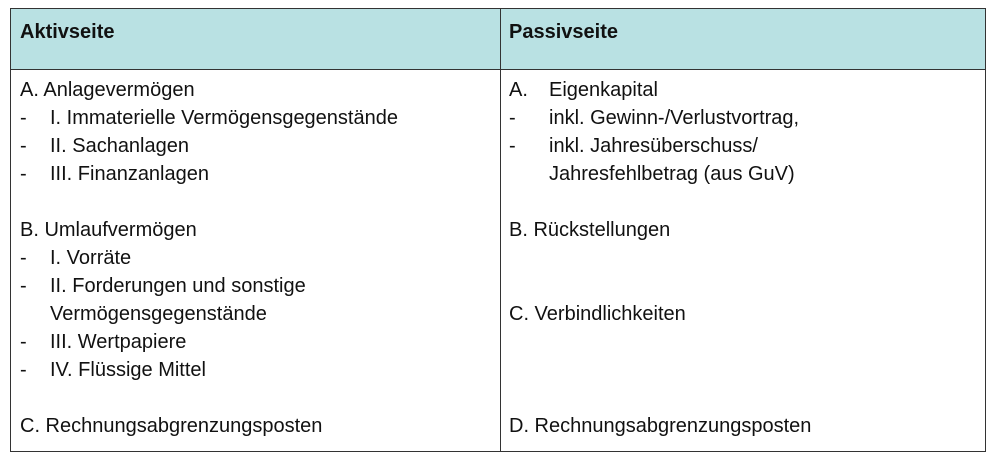  I want to click on aktiv-b-item-4: IV. Flüssige Mittel, so click(128, 370).